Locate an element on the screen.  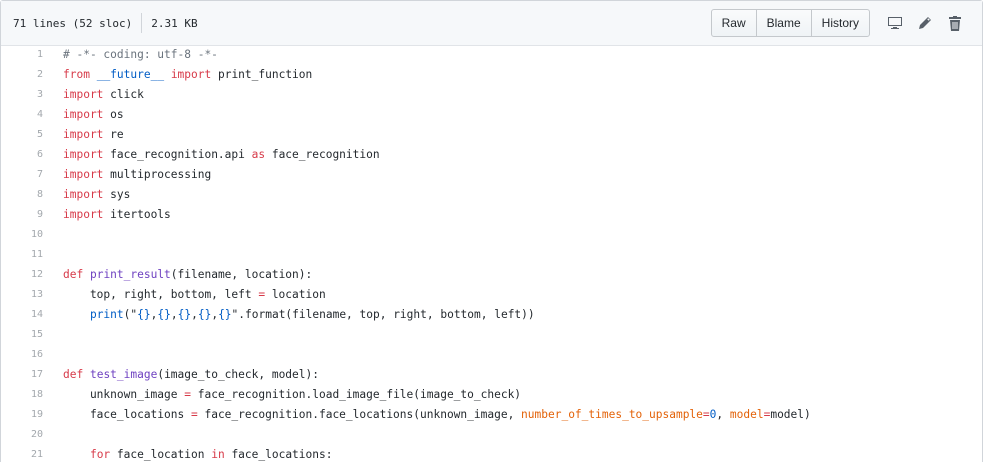
line-source: import re is located at coordinates (83, 135).